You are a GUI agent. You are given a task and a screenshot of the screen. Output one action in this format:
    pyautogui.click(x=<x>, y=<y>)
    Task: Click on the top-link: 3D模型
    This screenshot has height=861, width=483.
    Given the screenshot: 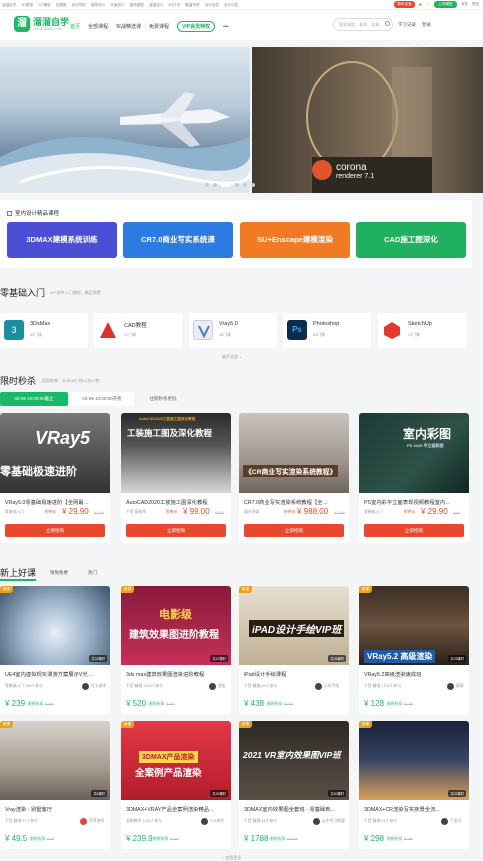 What is the action you would take?
    pyautogui.click(x=27, y=5)
    